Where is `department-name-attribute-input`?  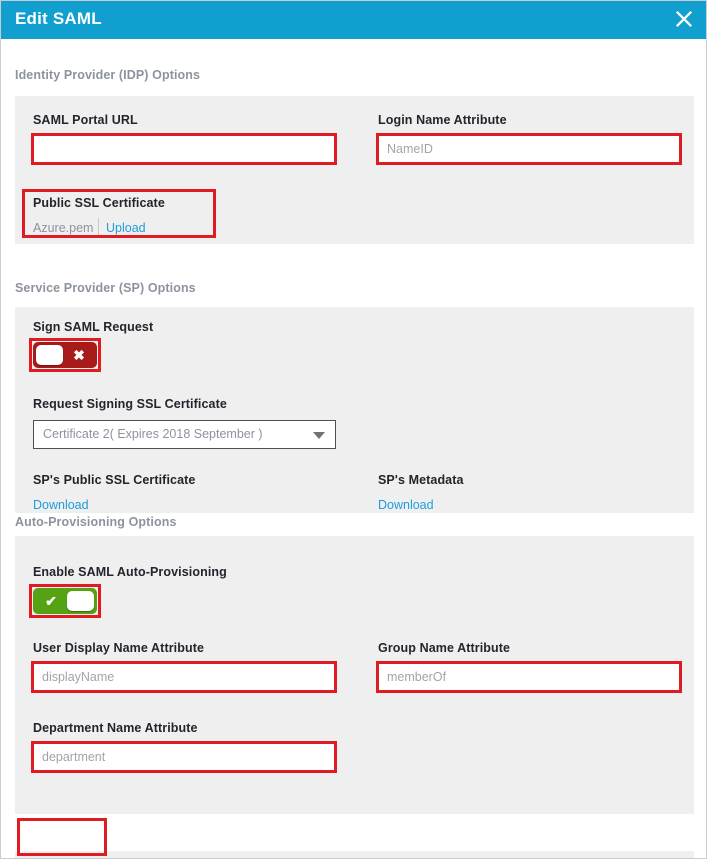 department-name-attribute-input is located at coordinates (184, 757).